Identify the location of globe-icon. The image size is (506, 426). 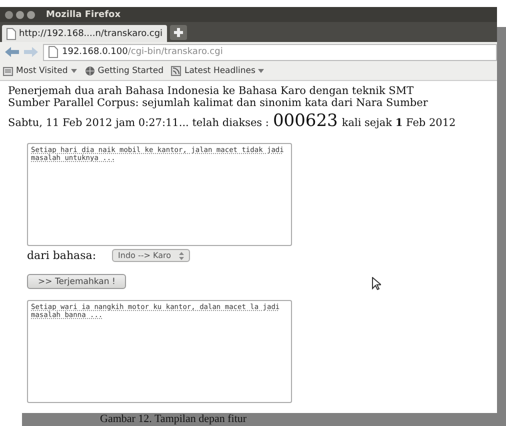
(89, 71).